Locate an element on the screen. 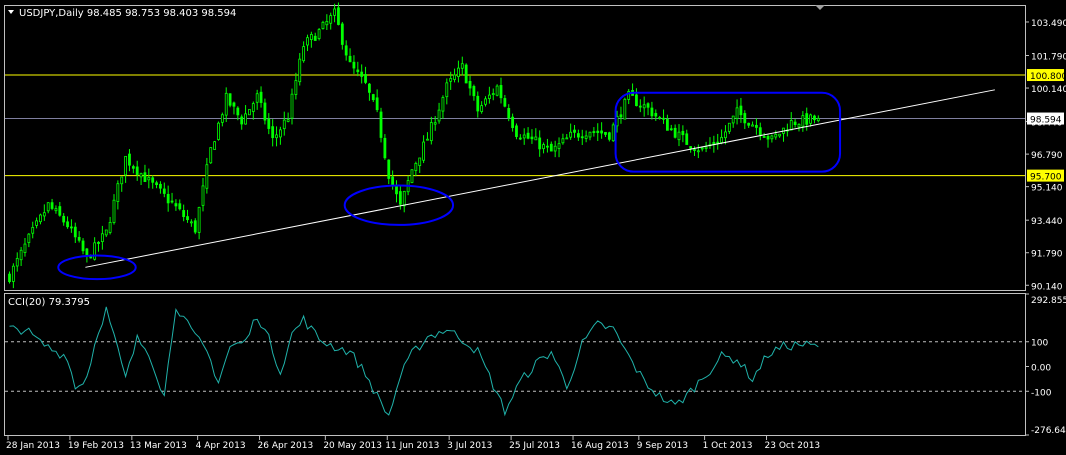 Image resolution: width=1066 pixels, height=455 pixels. cci-tick-label: 292.8552 is located at coordinates (1048, 301).